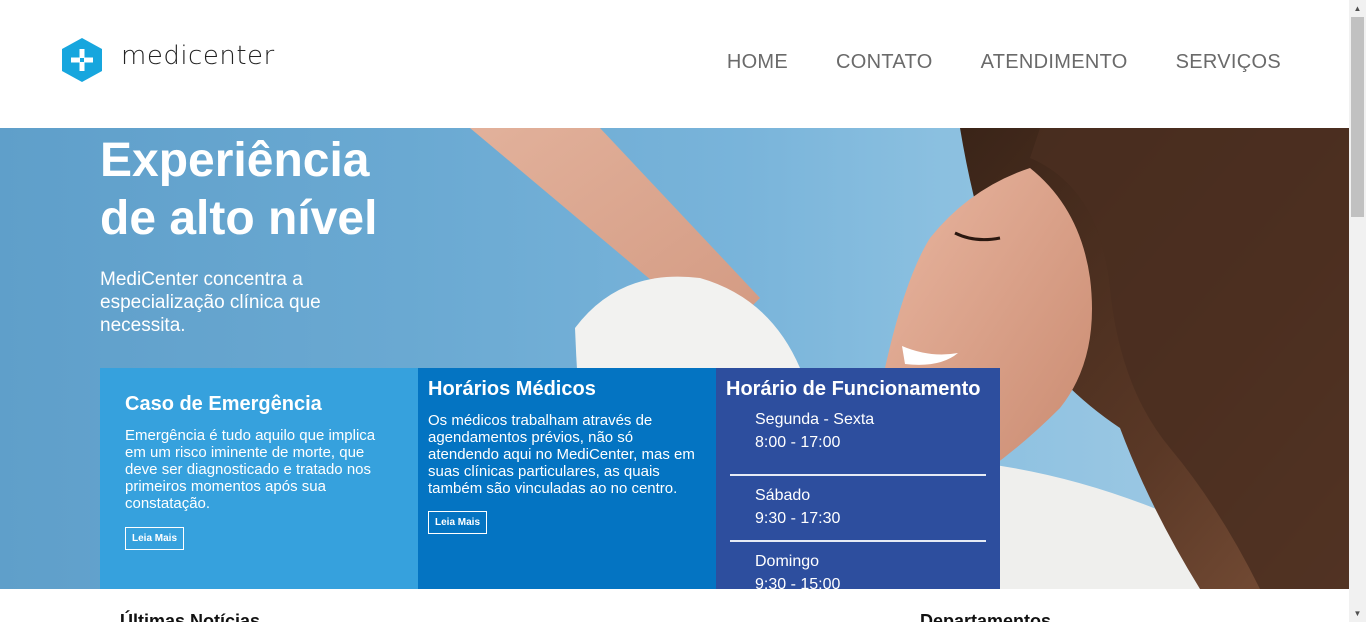 Image resolution: width=1366 pixels, height=622 pixels. What do you see at coordinates (239, 218) in the screenshot?
I see `hero-title-line2: de alto nível` at bounding box center [239, 218].